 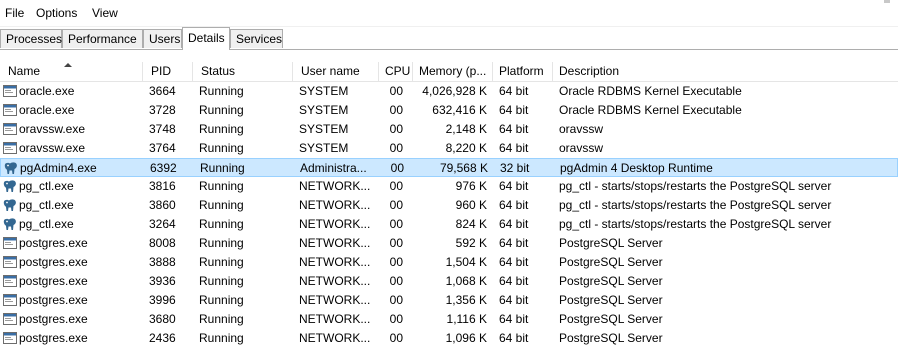 I want to click on cell-memory: 1,504 K, so click(x=466, y=262).